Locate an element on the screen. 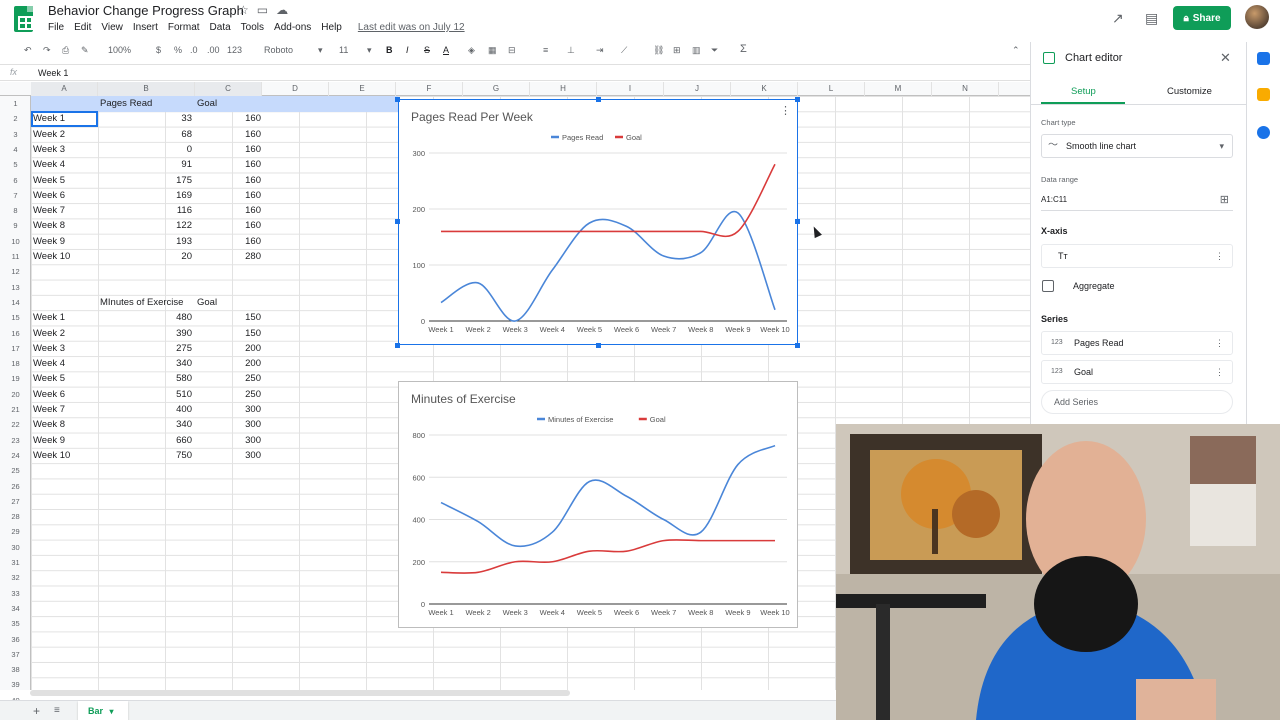 Image resolution: width=1280 pixels, height=720 pixels. column-header-i: I is located at coordinates (630, 89).